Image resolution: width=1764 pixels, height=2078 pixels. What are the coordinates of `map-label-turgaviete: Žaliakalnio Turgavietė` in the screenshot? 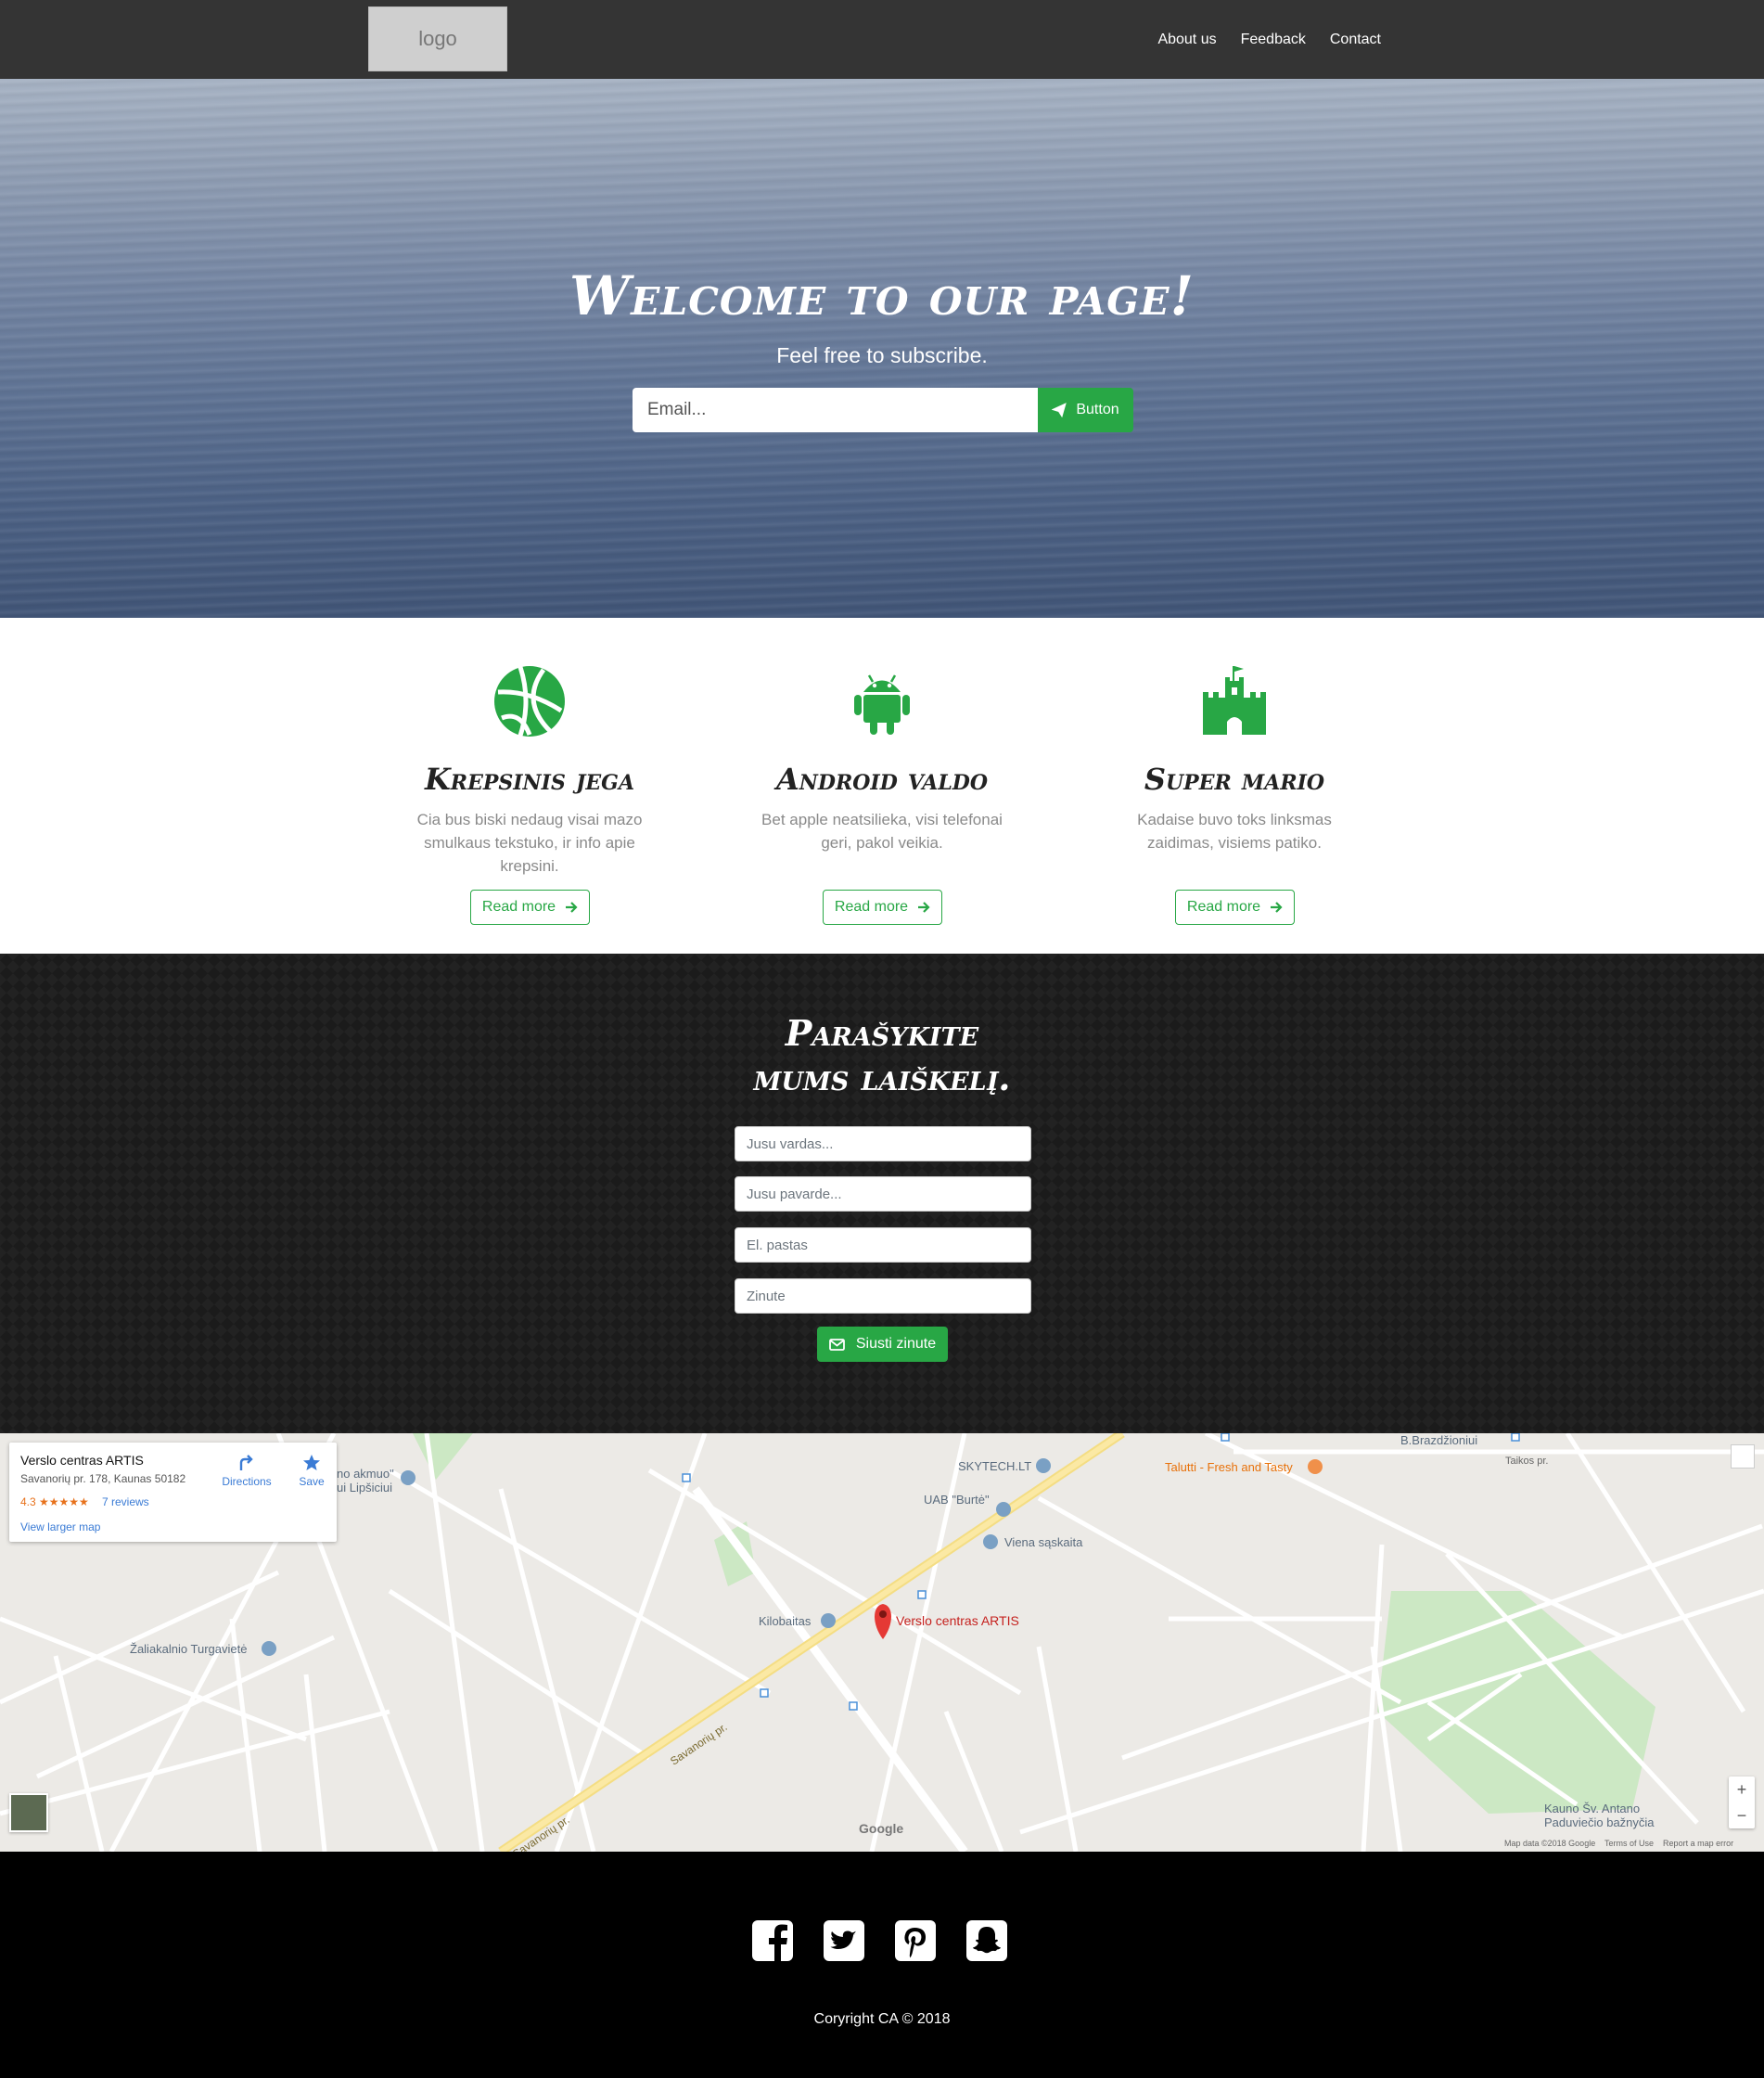 It's located at (189, 1649).